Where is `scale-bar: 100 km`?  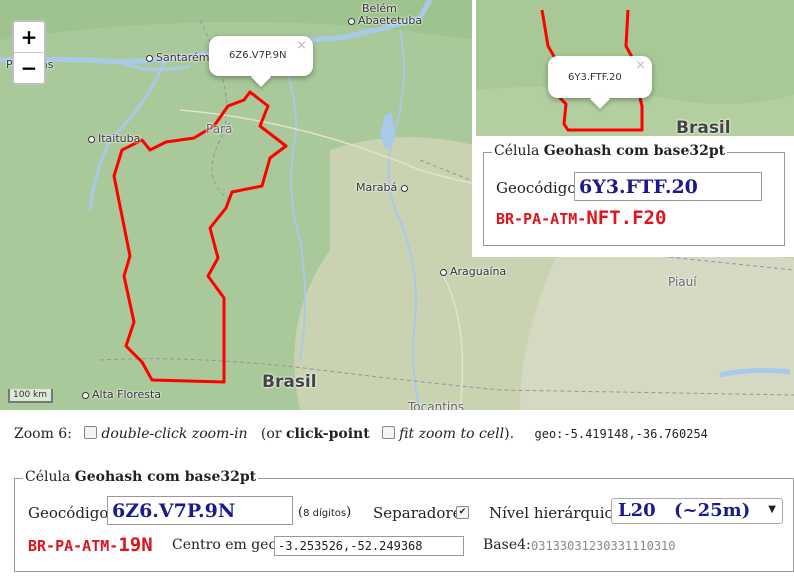 scale-bar: 100 km is located at coordinates (30, 396).